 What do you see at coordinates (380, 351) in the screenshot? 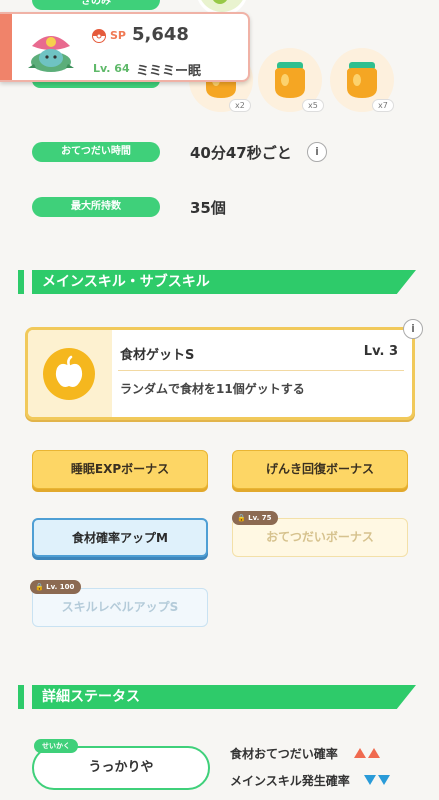
I see `main-skill-level: Lv. 3` at bounding box center [380, 351].